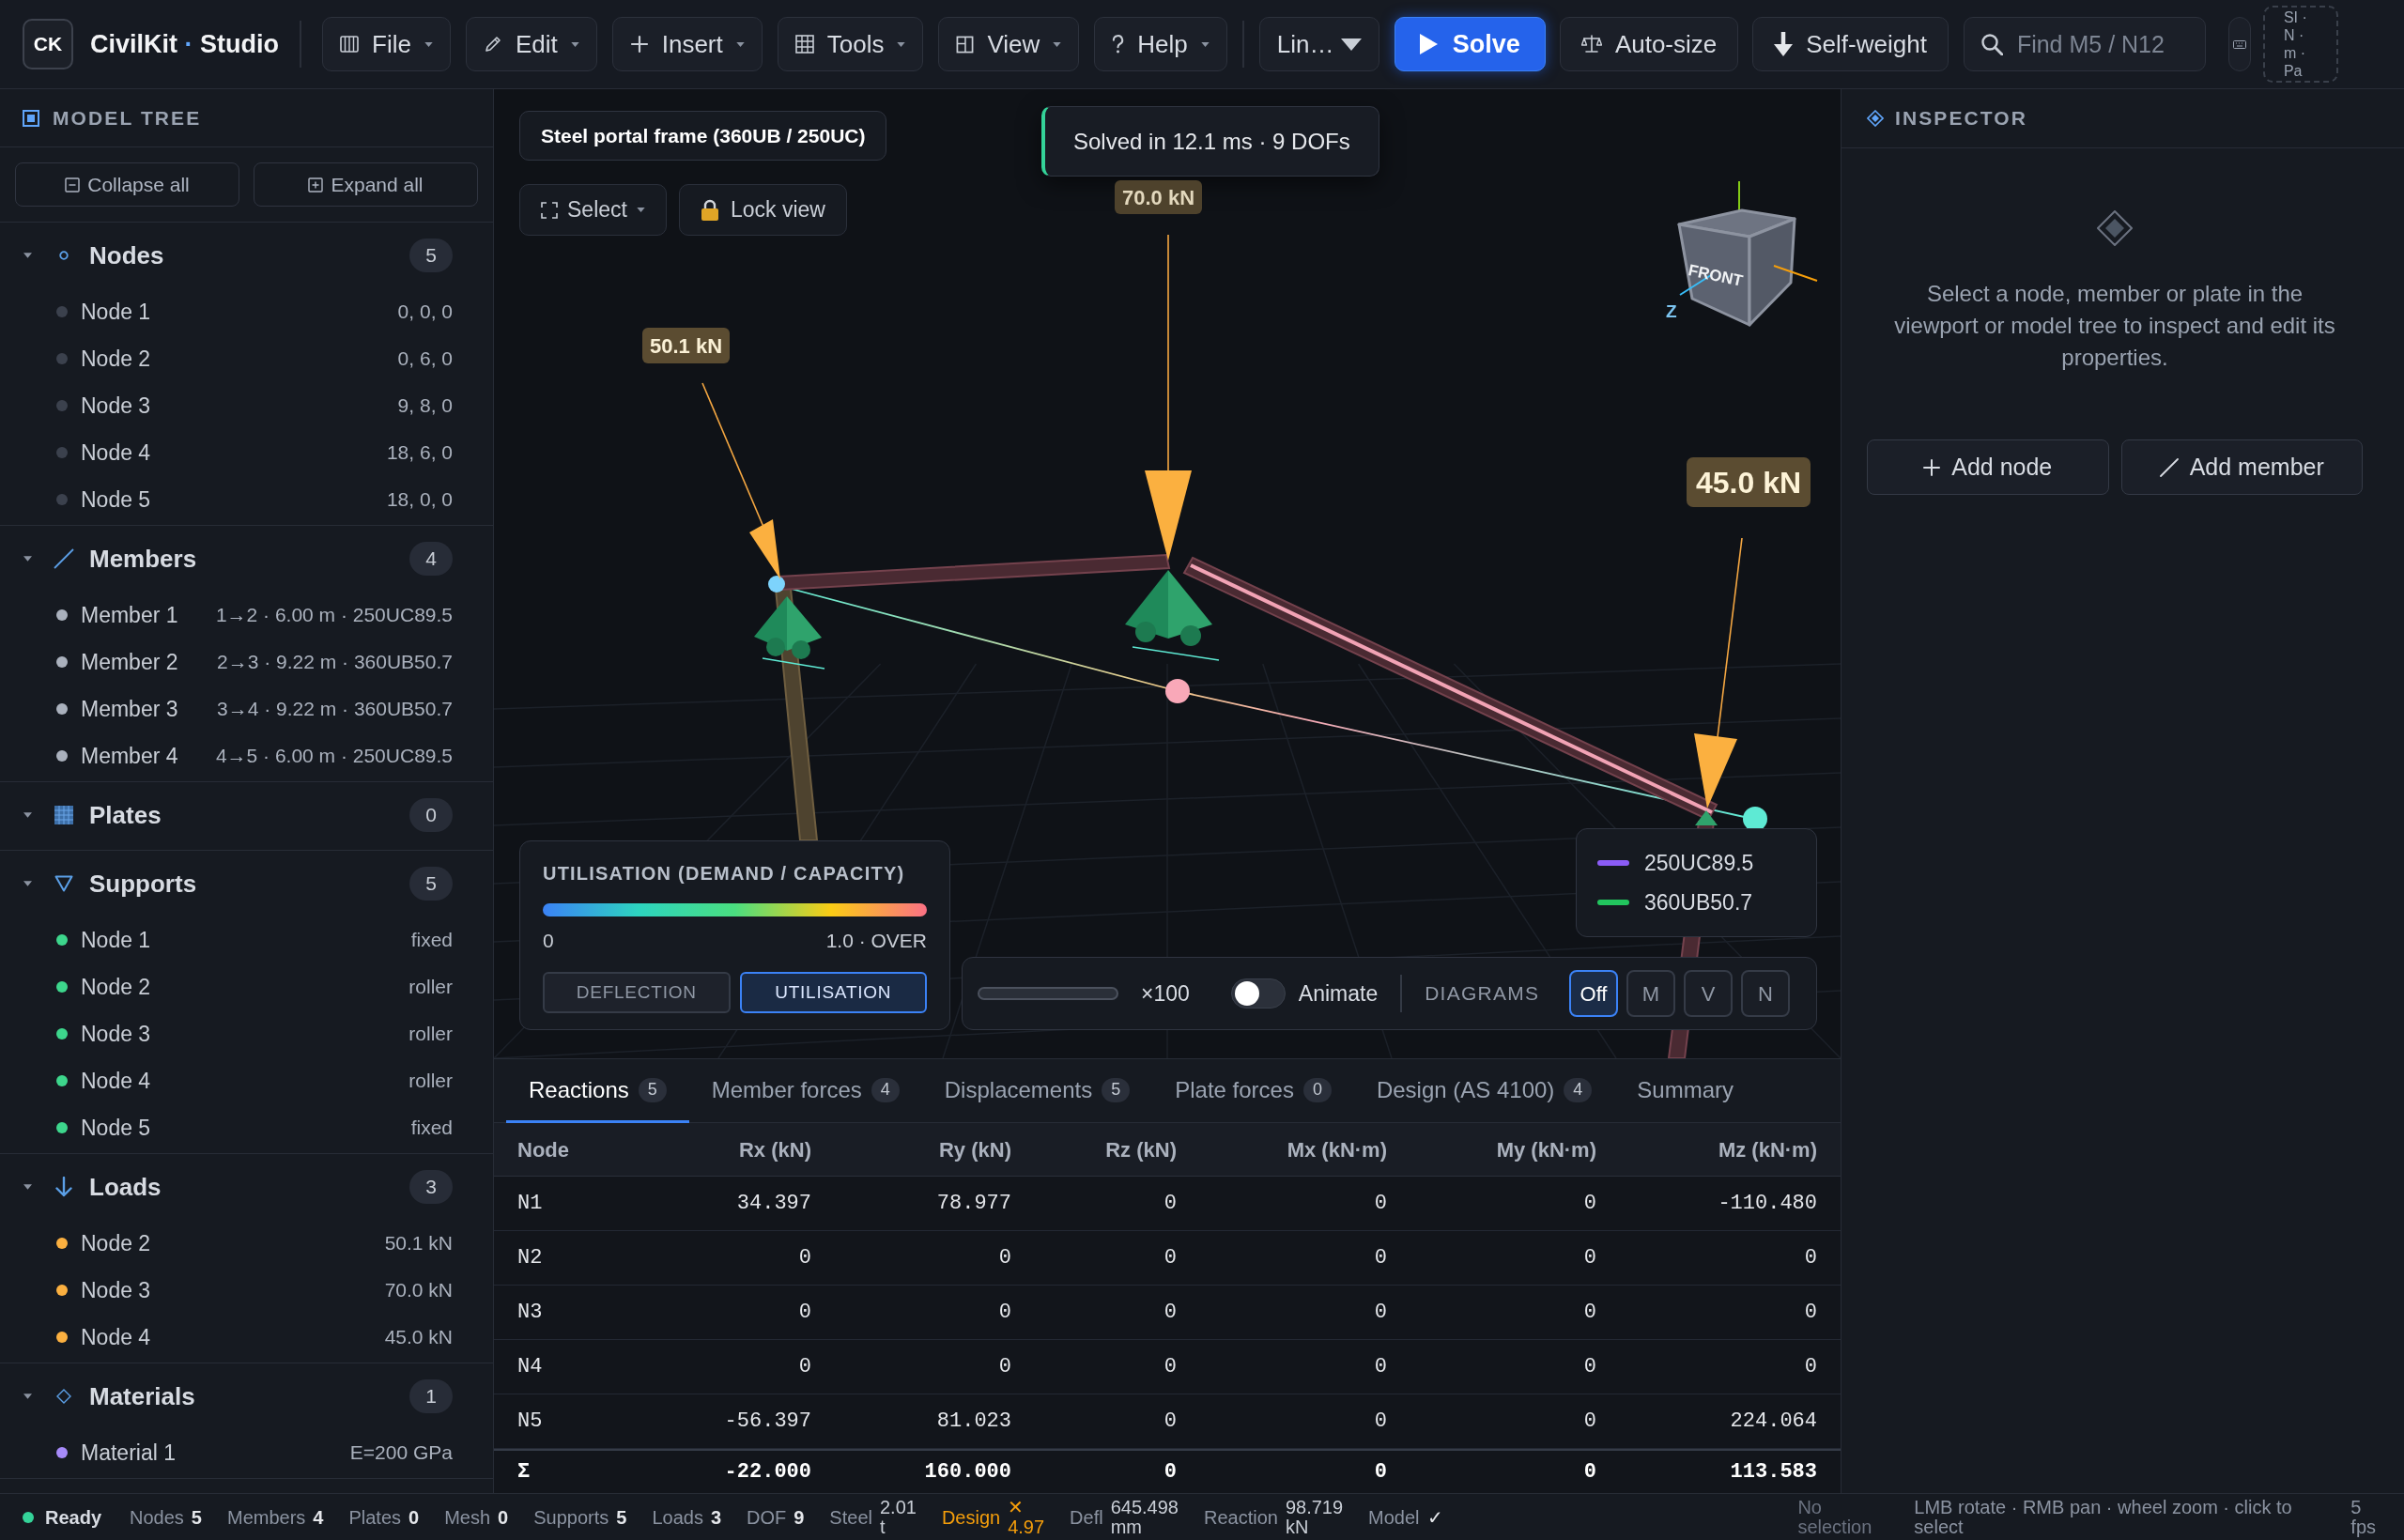  Describe the element at coordinates (1706, 817) in the screenshot. I see `support-marker` at that location.